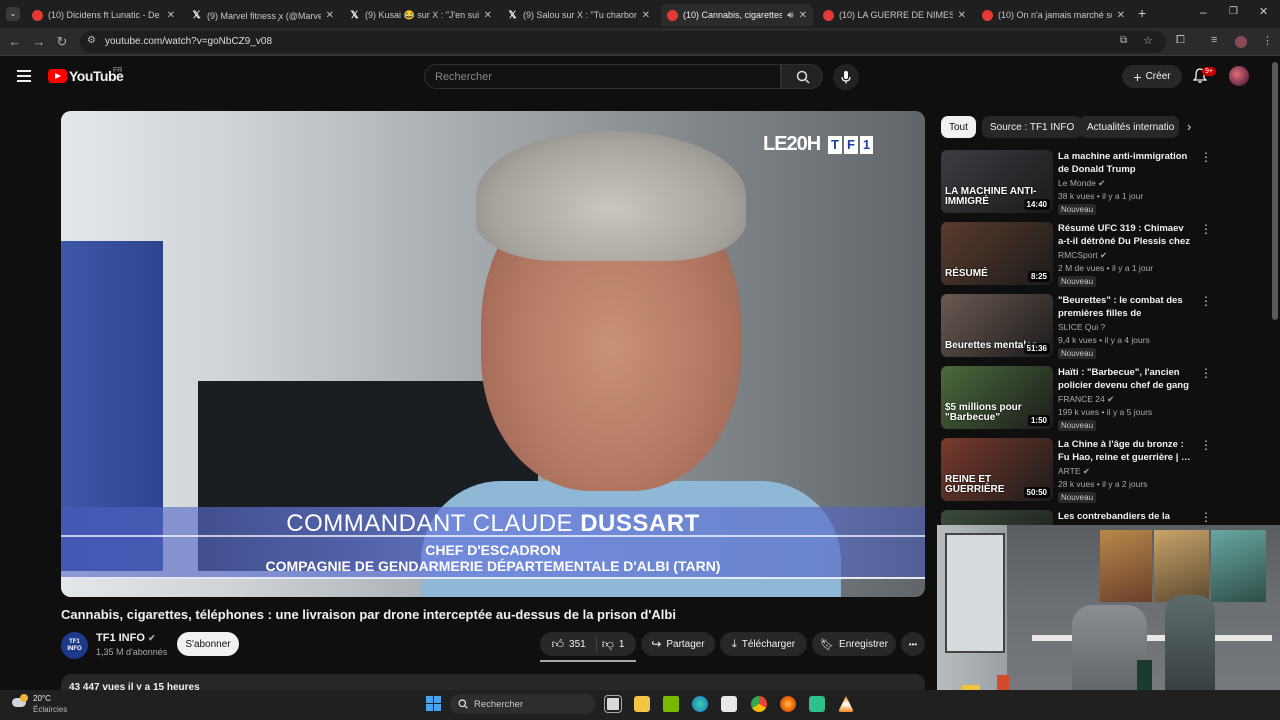 Image resolution: width=1280 pixels, height=720 pixels. Describe the element at coordinates (613, 644) in the screenshot. I see `dislike-button: 👎︎ 1` at that location.